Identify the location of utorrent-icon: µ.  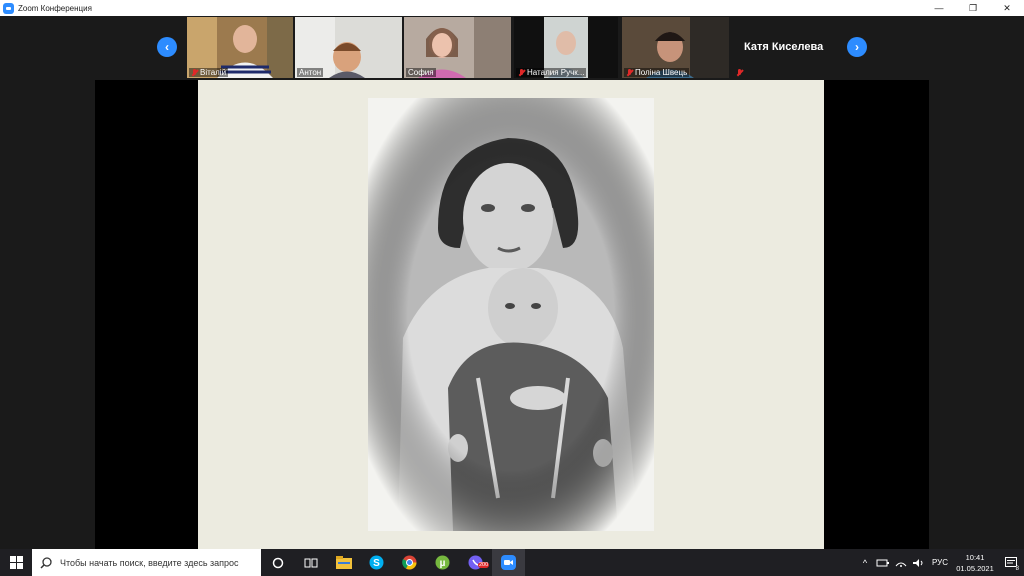
(442, 562).